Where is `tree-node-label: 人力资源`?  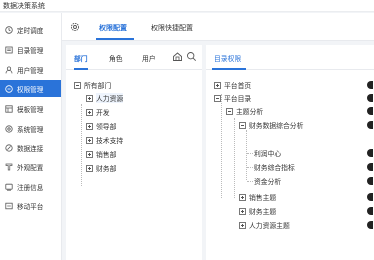
tree-node-label: 人力资源 is located at coordinates (110, 98).